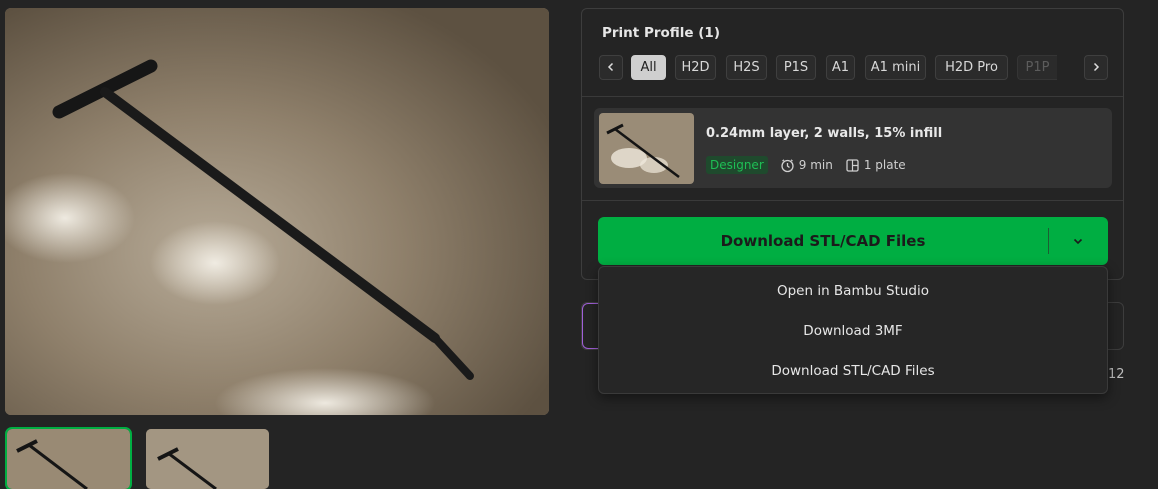  Describe the element at coordinates (1048, 241) in the screenshot. I see `download-separator` at that location.